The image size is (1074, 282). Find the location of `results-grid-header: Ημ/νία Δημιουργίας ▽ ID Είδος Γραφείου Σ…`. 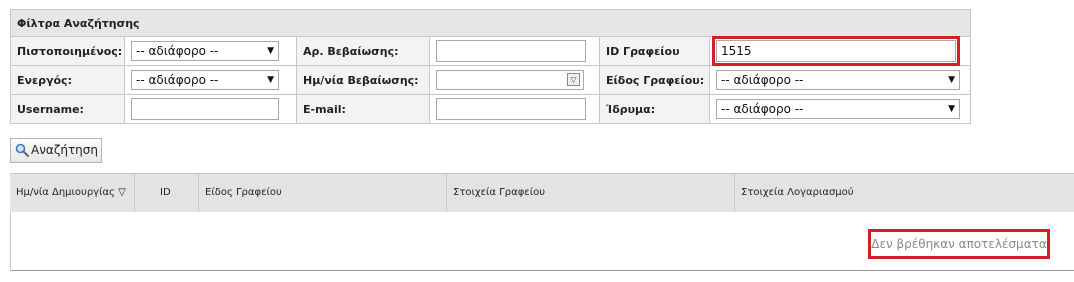

results-grid-header: Ημ/νία Δημιουργίας ▽ ID Είδος Γραφείου Σ… is located at coordinates (542, 193).